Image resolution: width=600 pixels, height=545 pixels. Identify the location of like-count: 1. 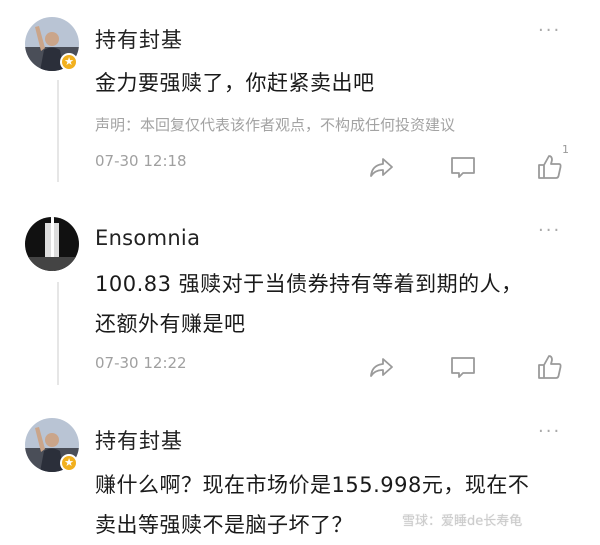
(565, 149).